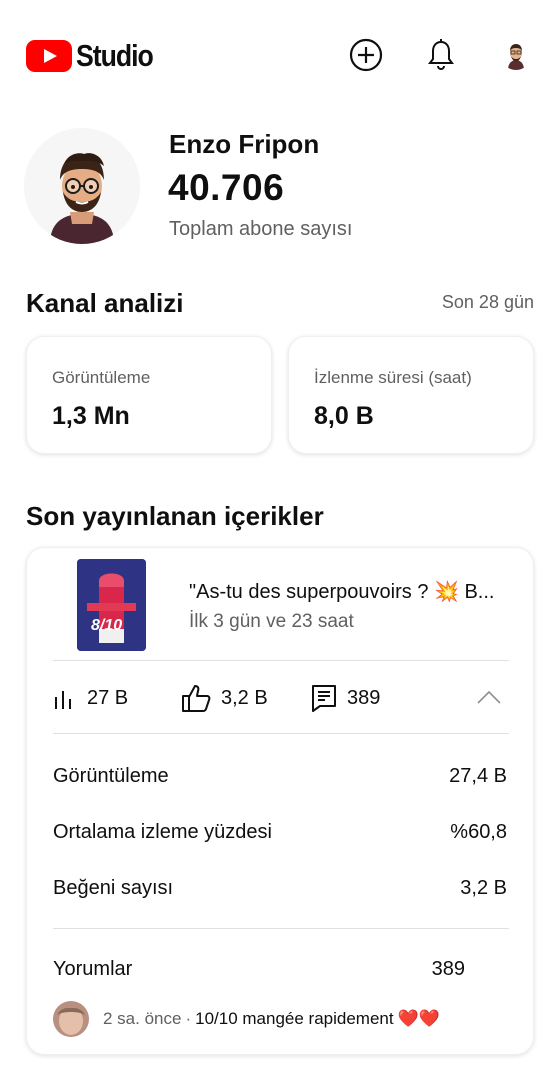 The height and width of the screenshot is (1080, 560). What do you see at coordinates (107, 625) in the screenshot?
I see `thumbnail-score: 8/10` at bounding box center [107, 625].